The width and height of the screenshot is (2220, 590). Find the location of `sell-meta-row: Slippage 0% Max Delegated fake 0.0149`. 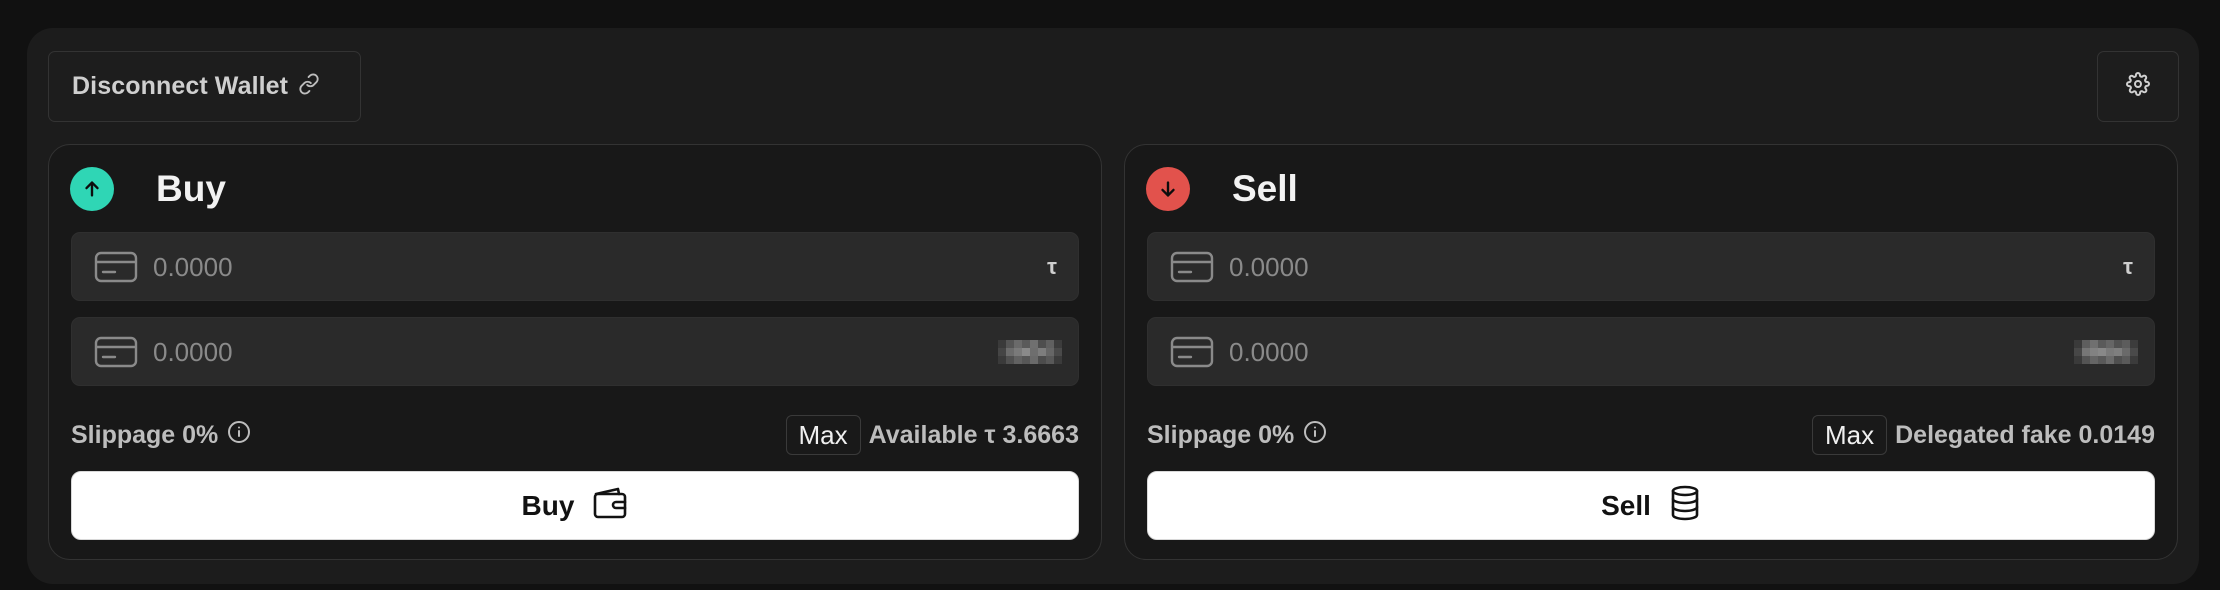

sell-meta-row: Slippage 0% Max Delegated fake 0.0149 is located at coordinates (1651, 435).